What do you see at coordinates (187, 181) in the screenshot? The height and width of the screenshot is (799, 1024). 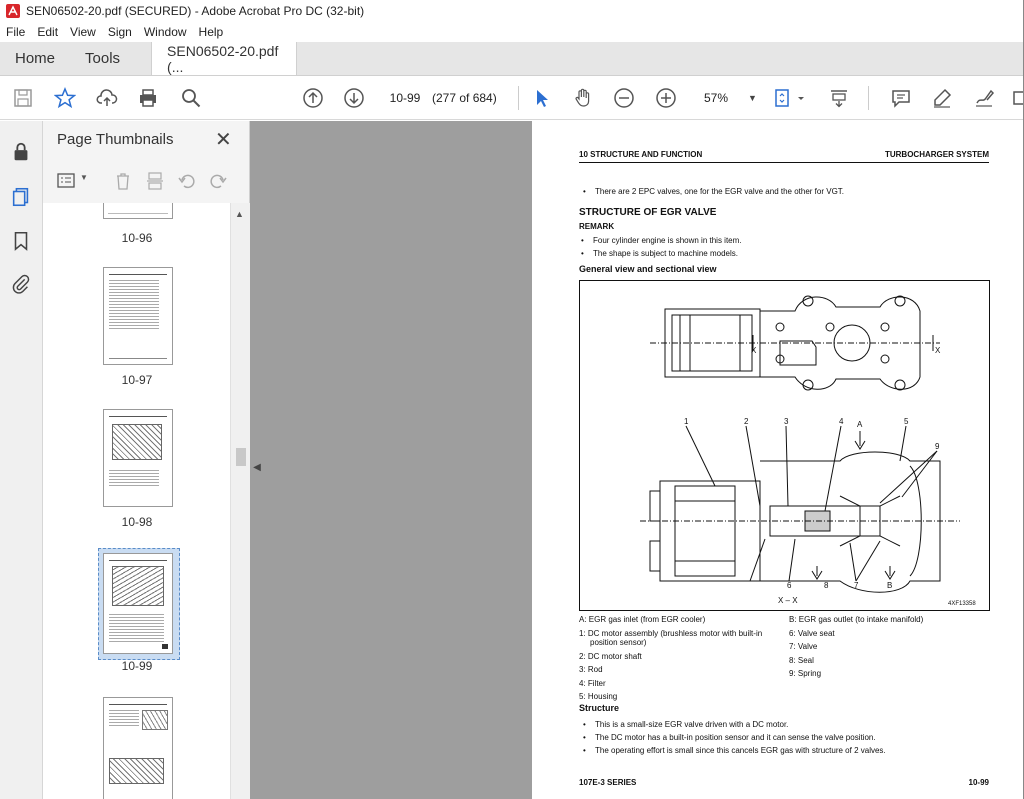 I see `rotate-left-icon` at bounding box center [187, 181].